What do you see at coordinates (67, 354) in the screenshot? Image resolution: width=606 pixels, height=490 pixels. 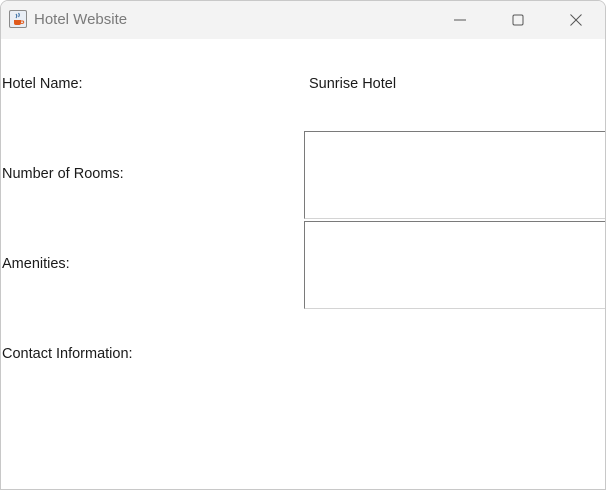 I see `contact-label: Contact Information:` at bounding box center [67, 354].